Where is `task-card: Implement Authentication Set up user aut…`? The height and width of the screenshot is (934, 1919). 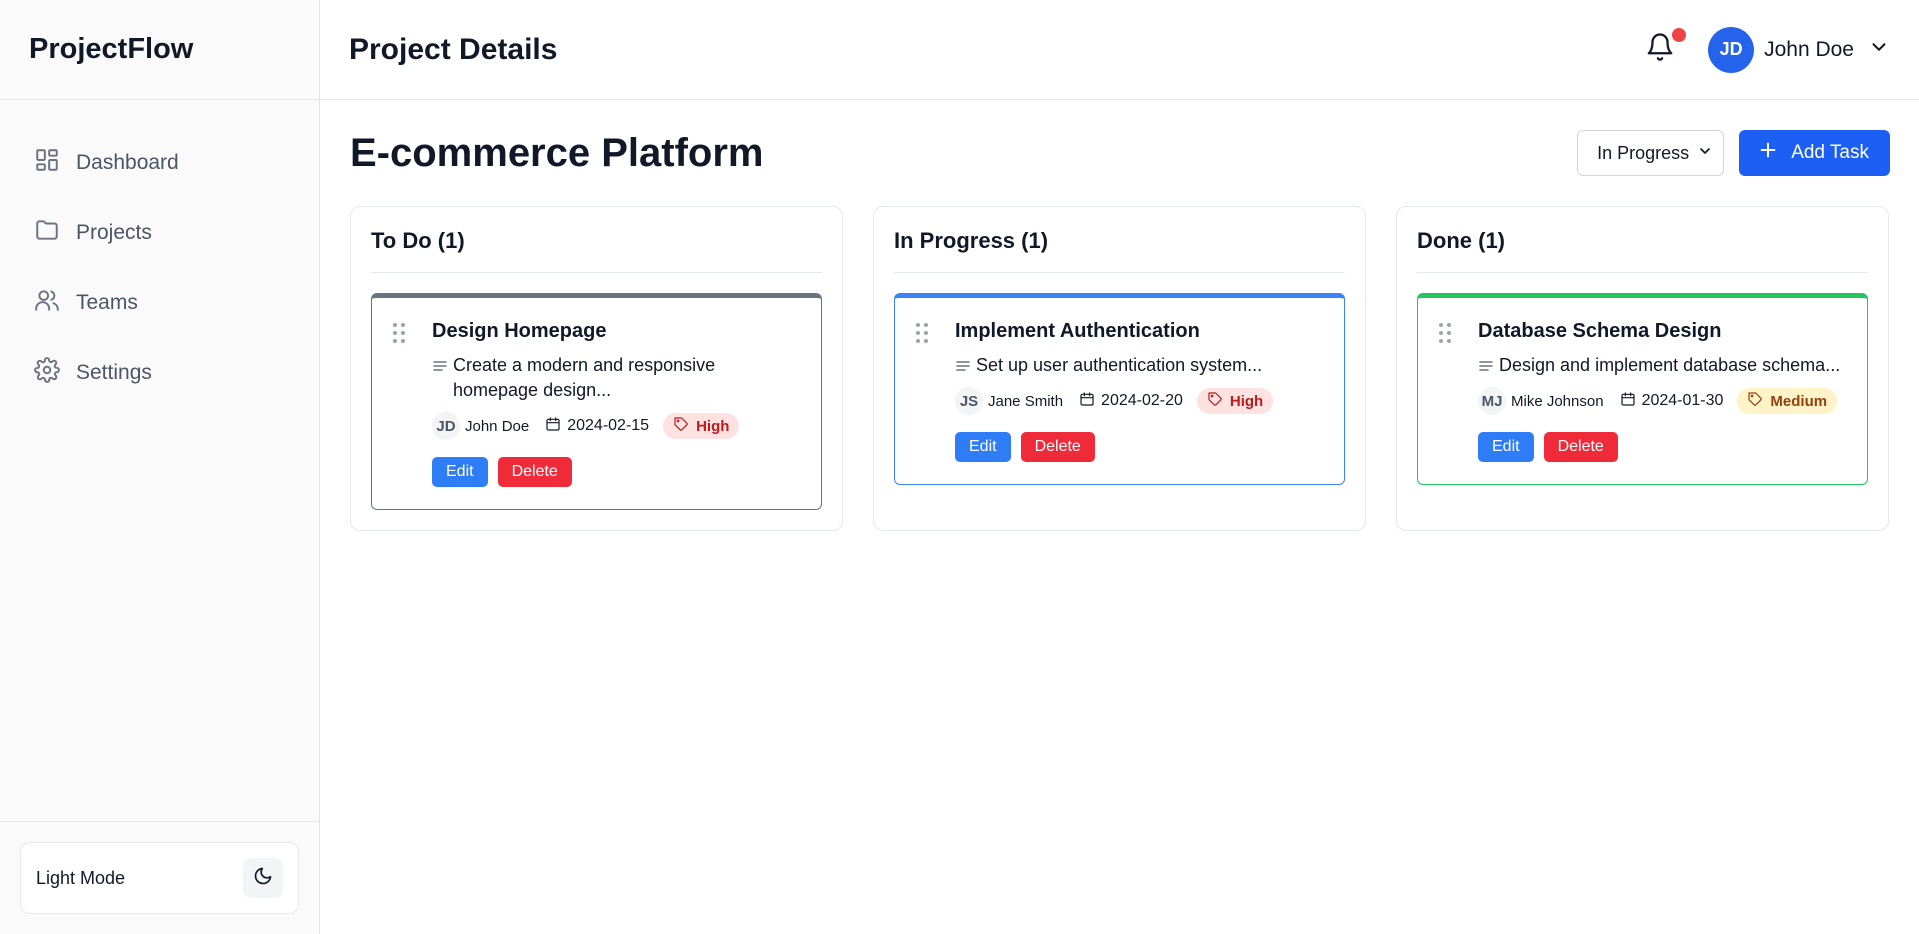 task-card: Implement Authentication Set up user aut… is located at coordinates (1119, 389).